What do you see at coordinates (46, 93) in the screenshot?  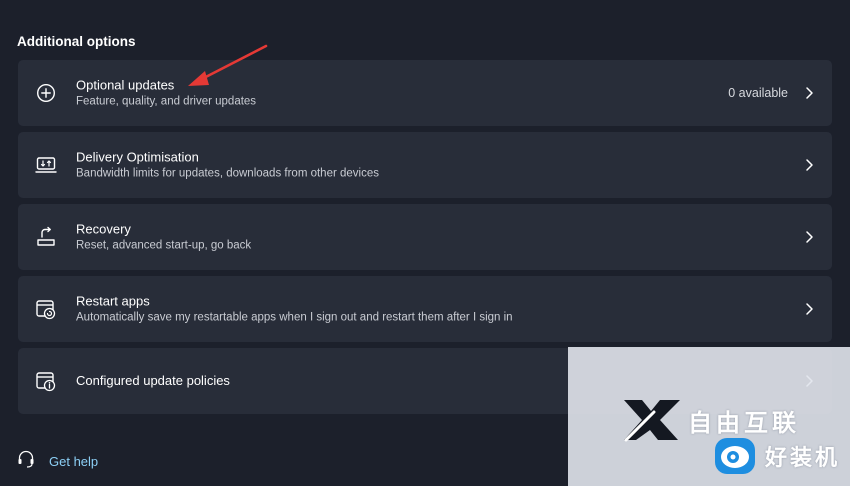 I see `add-circle-icon` at bounding box center [46, 93].